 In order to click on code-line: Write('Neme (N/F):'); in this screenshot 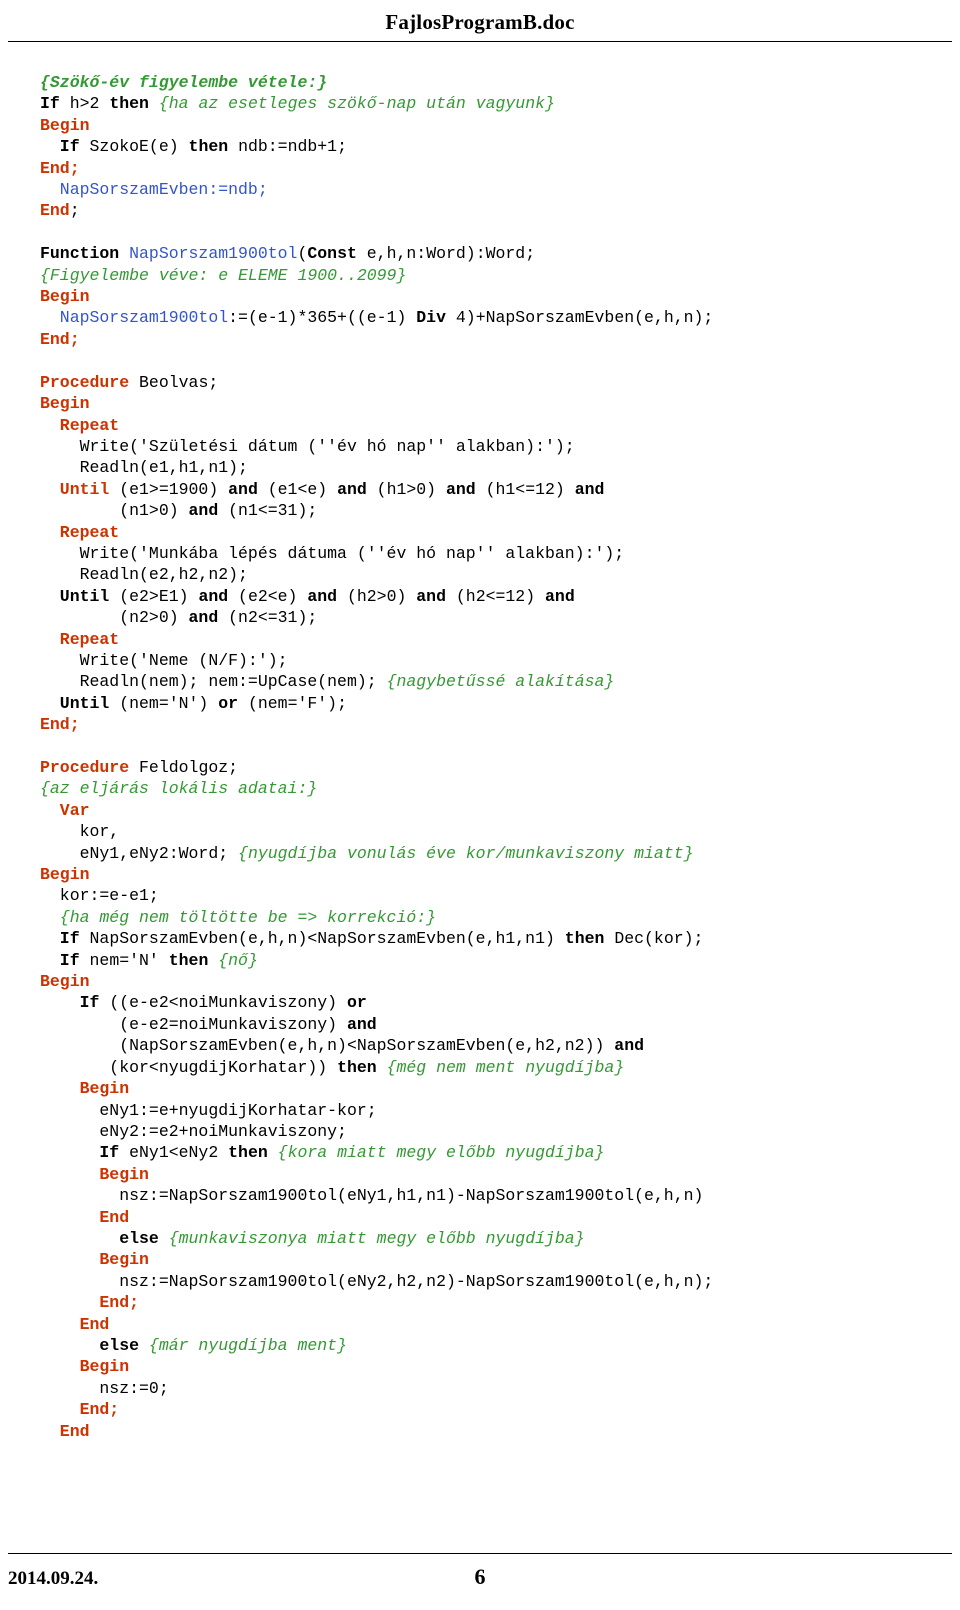, I will do `click(500, 660)`.